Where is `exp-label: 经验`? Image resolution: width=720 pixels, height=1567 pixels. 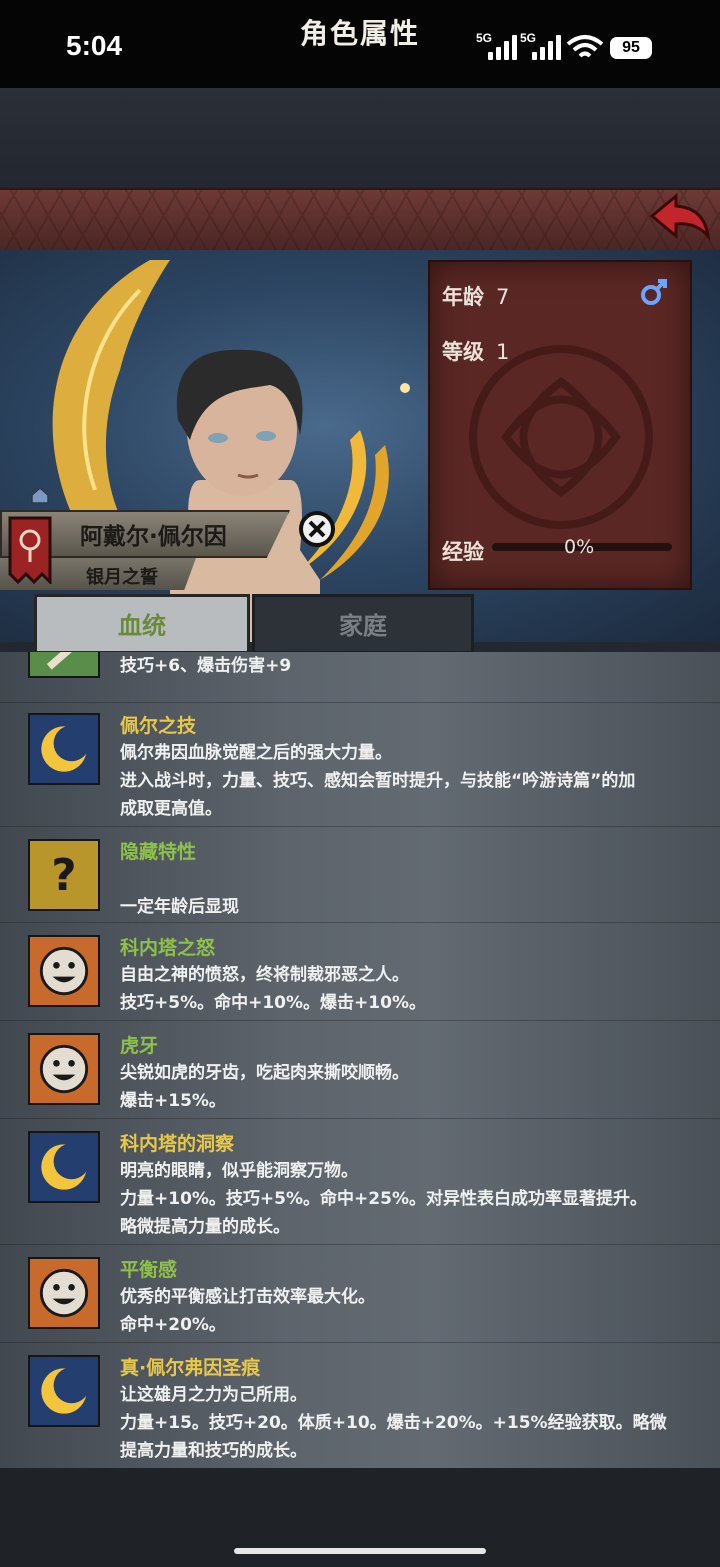
exp-label: 经验 is located at coordinates (463, 552).